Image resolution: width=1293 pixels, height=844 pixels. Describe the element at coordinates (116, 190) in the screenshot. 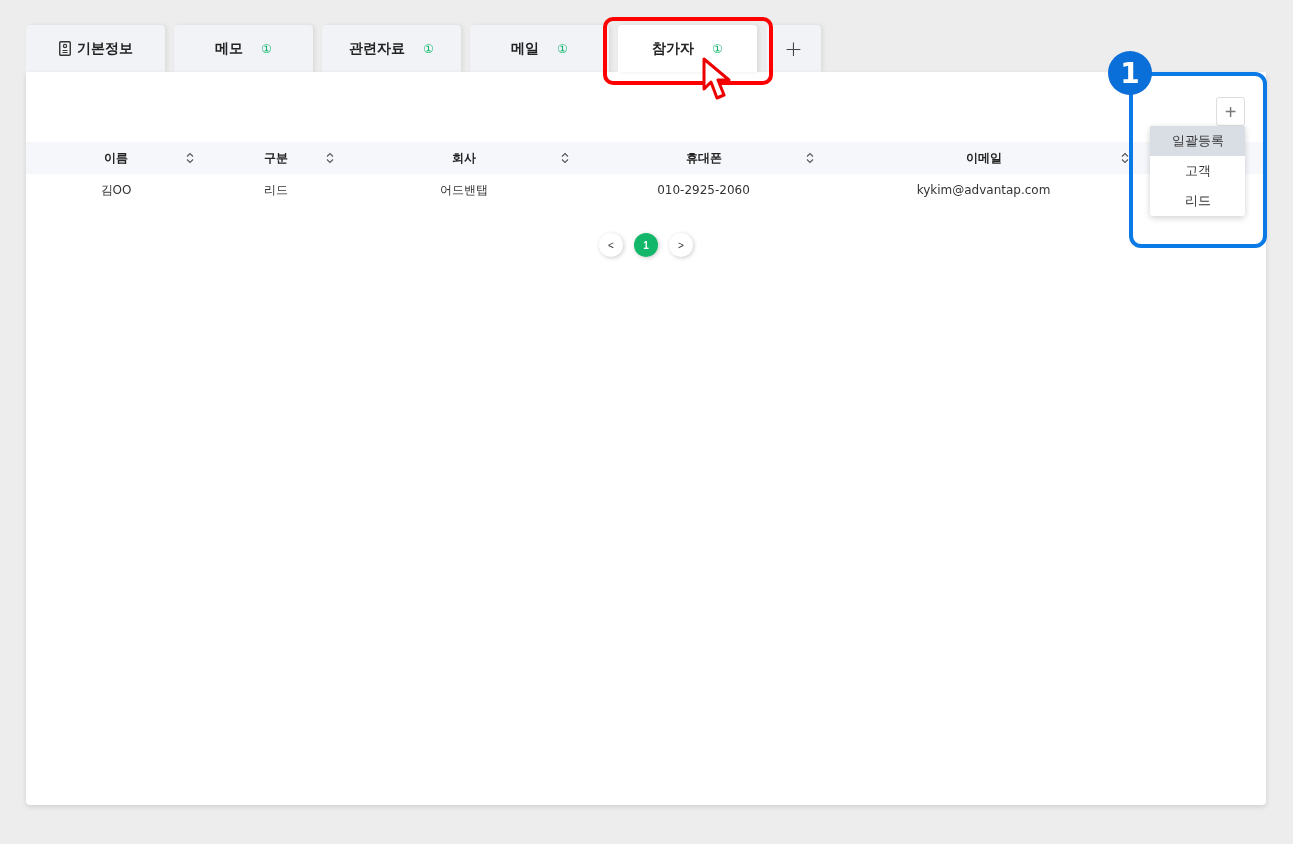

I see `table-cell: 김OO` at that location.